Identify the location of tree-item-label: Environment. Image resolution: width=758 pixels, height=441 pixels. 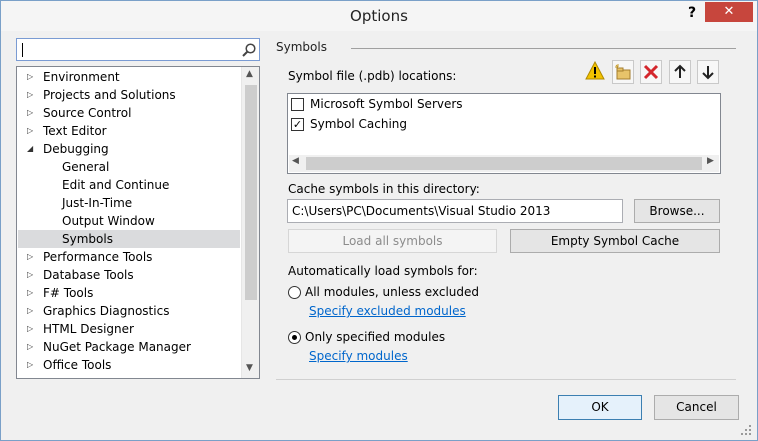
(81, 77).